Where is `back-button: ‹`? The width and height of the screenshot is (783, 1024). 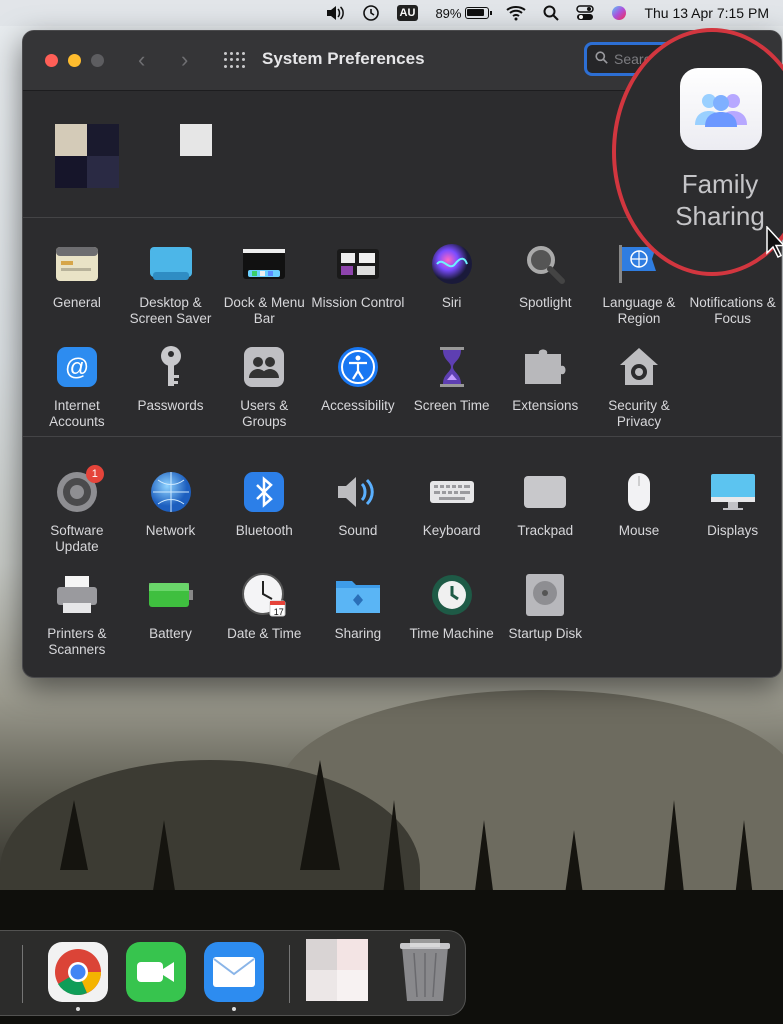
back-button: ‹ is located at coordinates (141, 60).